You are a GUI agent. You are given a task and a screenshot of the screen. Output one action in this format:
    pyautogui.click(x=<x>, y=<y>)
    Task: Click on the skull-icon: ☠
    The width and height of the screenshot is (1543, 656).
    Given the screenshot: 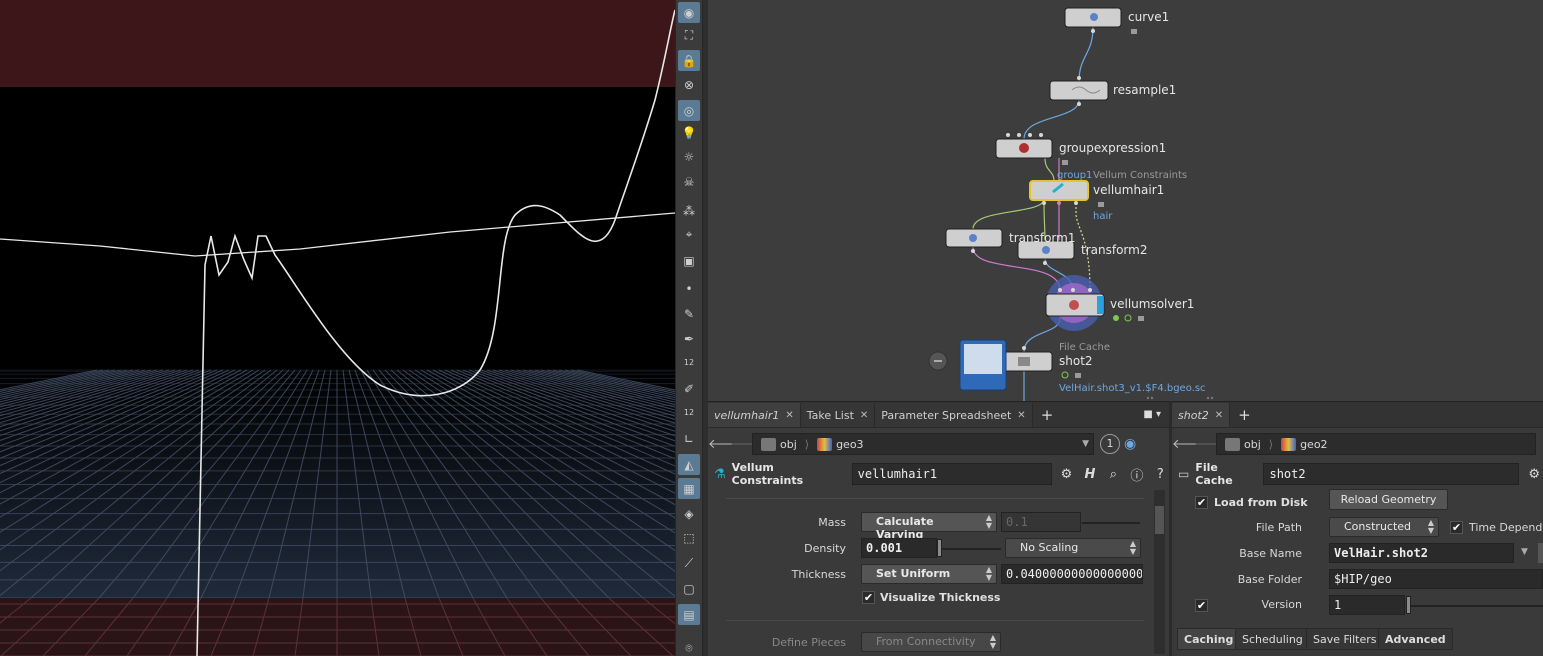 What is the action you would take?
    pyautogui.click(x=689, y=181)
    